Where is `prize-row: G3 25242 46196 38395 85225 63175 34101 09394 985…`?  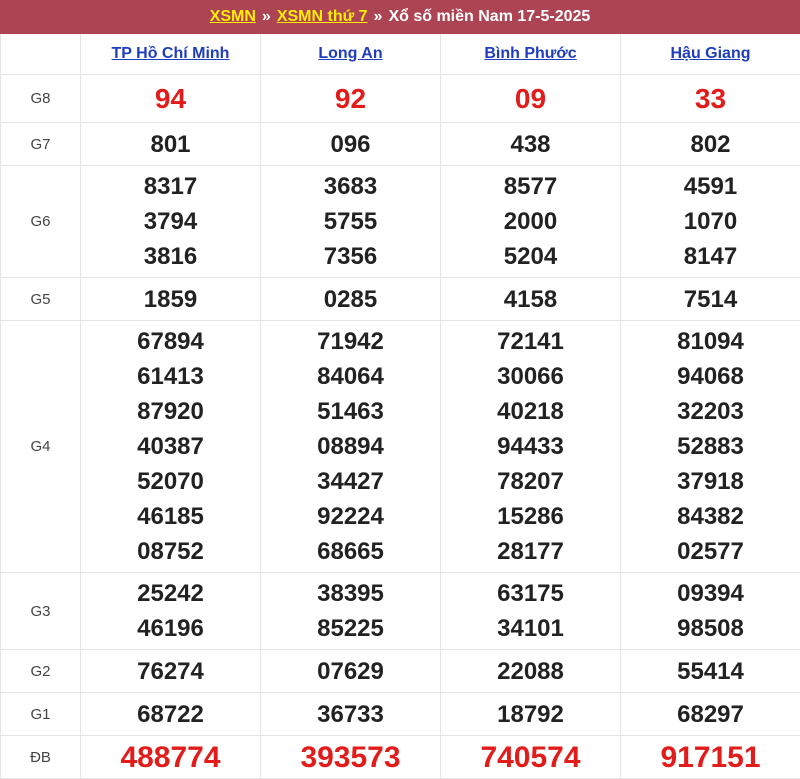 prize-row: G3 25242 46196 38395 85225 63175 34101 09394 985… is located at coordinates (400, 611).